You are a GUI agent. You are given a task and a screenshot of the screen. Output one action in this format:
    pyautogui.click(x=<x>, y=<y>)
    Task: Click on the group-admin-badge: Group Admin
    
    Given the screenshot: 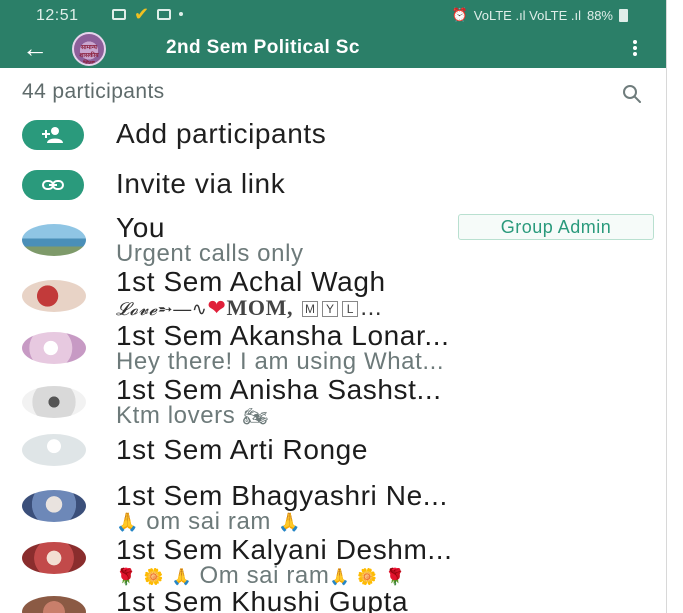 What is the action you would take?
    pyautogui.click(x=556, y=227)
    